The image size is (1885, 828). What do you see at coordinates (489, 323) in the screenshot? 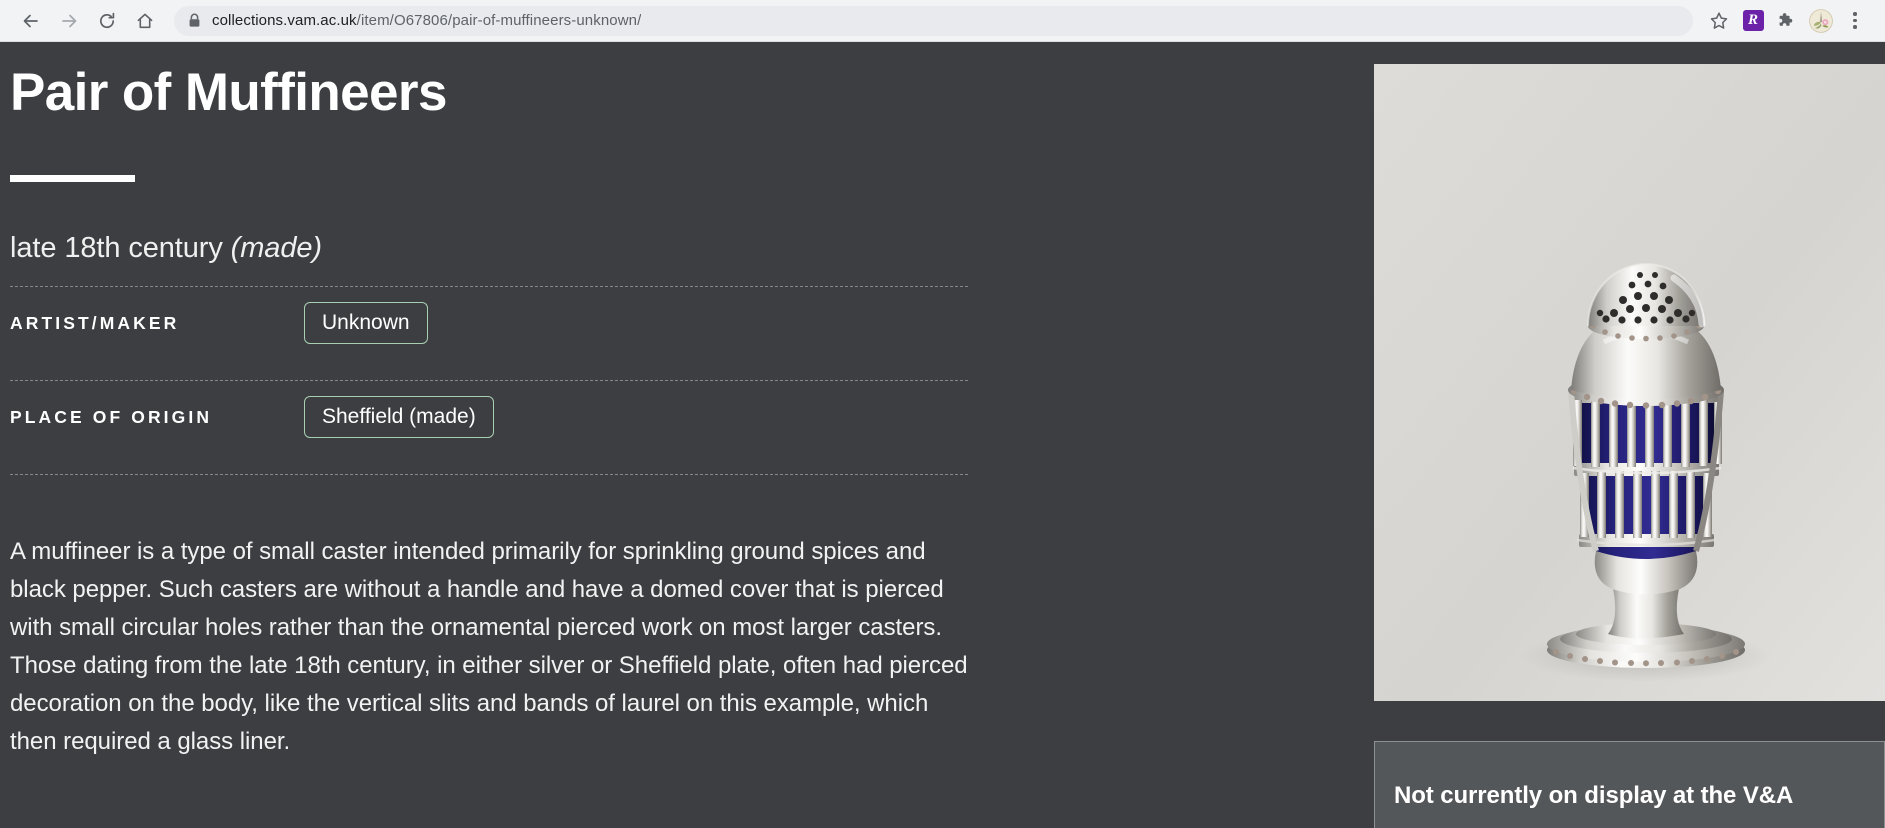
I see `meta-row-artist-maker: ARTIST/MAKER Unknown` at bounding box center [489, 323].